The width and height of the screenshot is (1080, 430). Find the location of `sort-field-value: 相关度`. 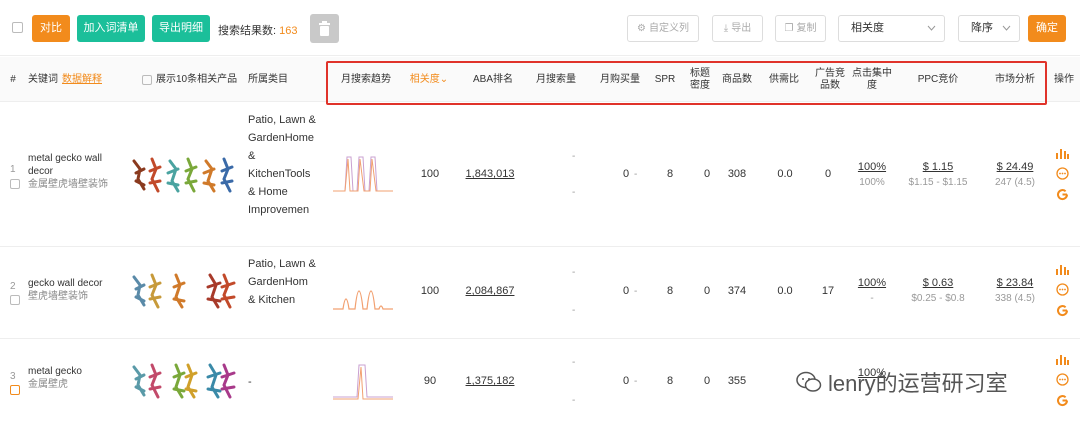

sort-field-value: 相关度 is located at coordinates (867, 28).